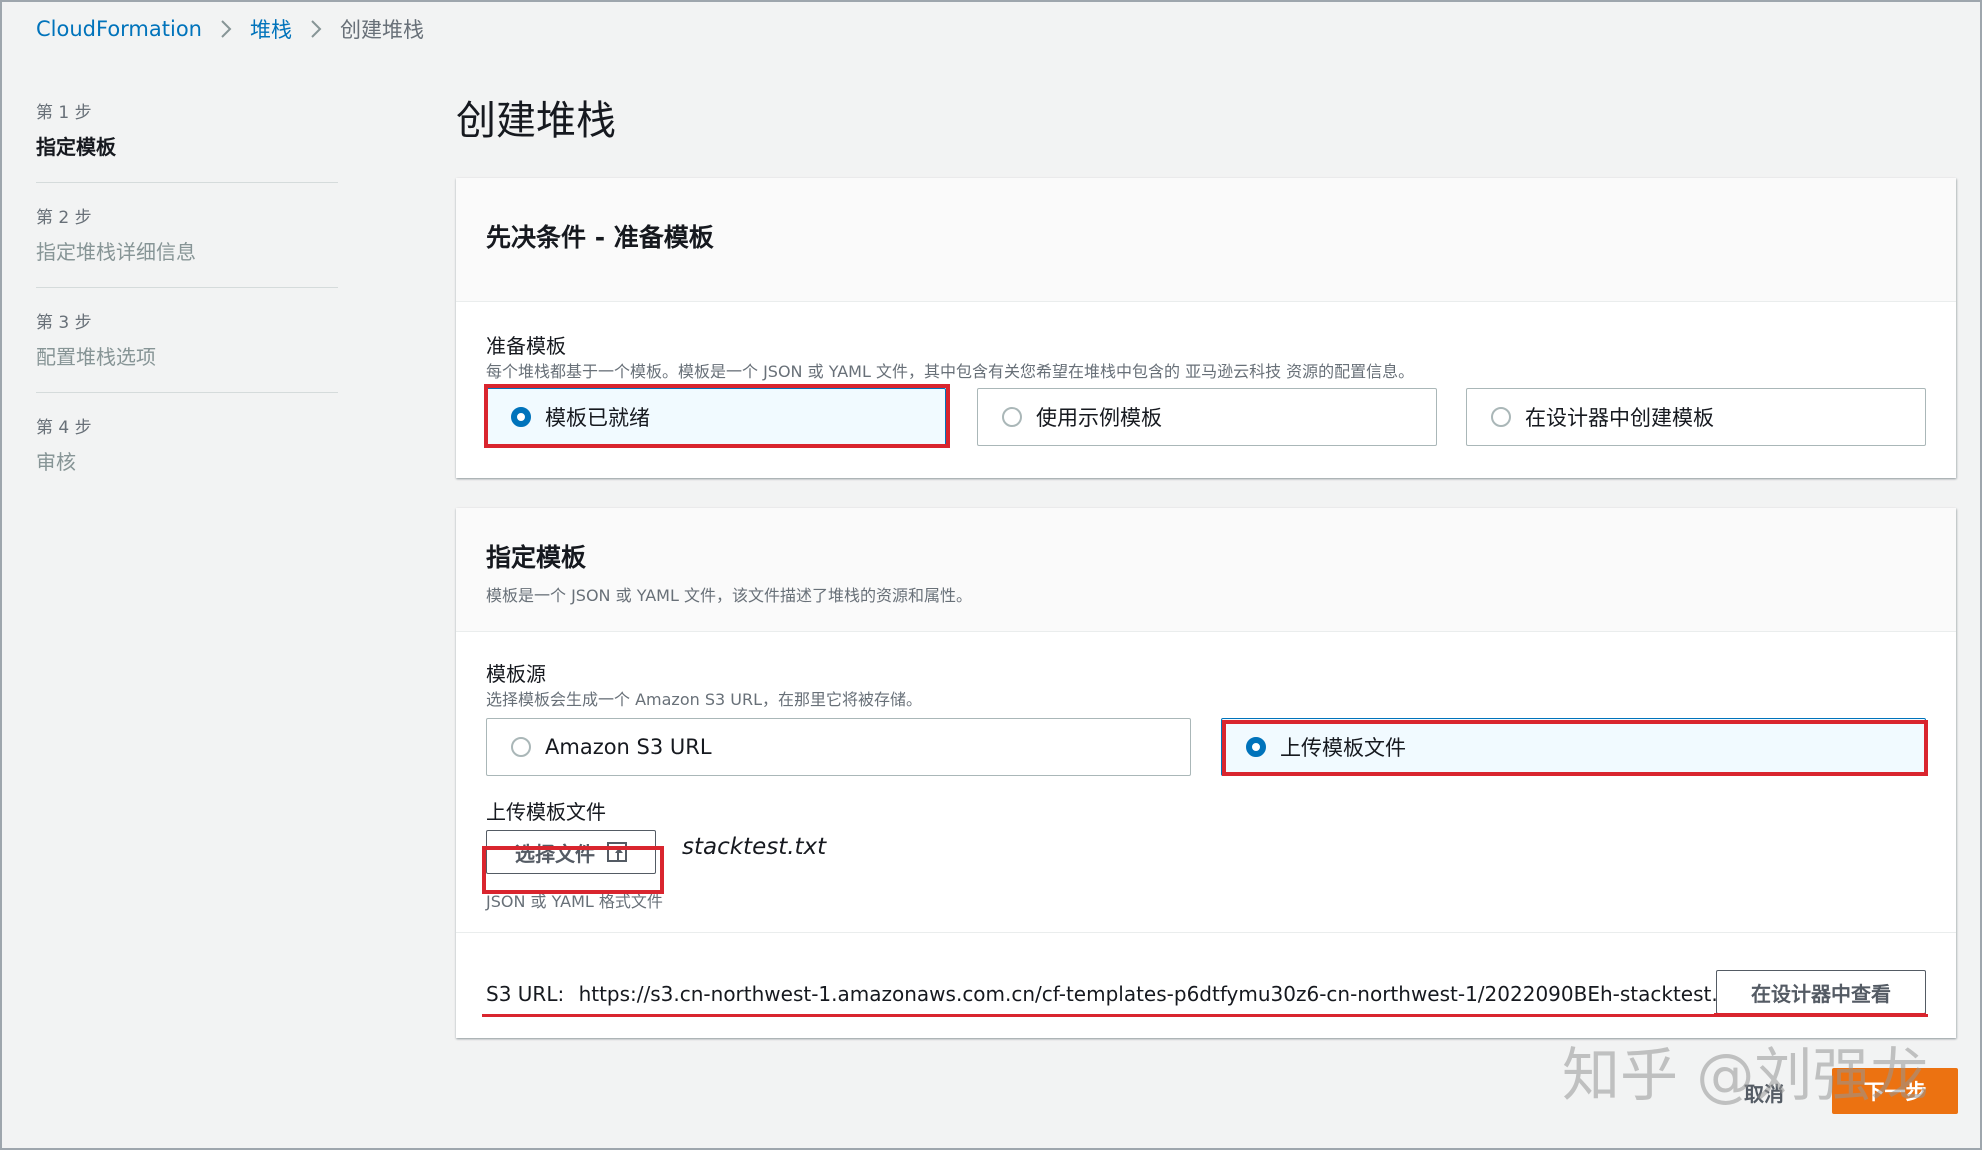 This screenshot has width=1982, height=1150. What do you see at coordinates (64, 428) in the screenshot?
I see `step-number: 第 4 步` at bounding box center [64, 428].